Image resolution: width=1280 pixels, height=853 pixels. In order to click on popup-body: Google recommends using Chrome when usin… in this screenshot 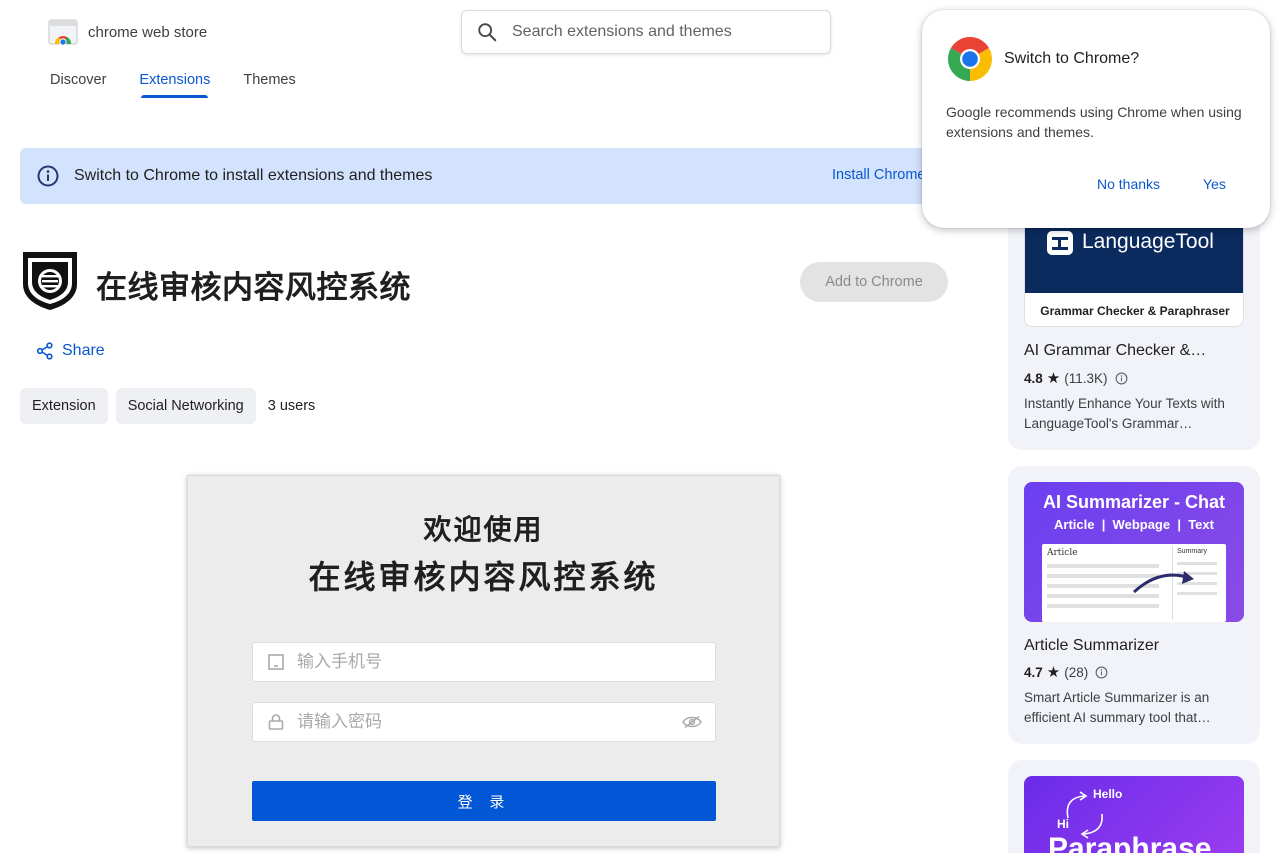, I will do `click(1094, 122)`.